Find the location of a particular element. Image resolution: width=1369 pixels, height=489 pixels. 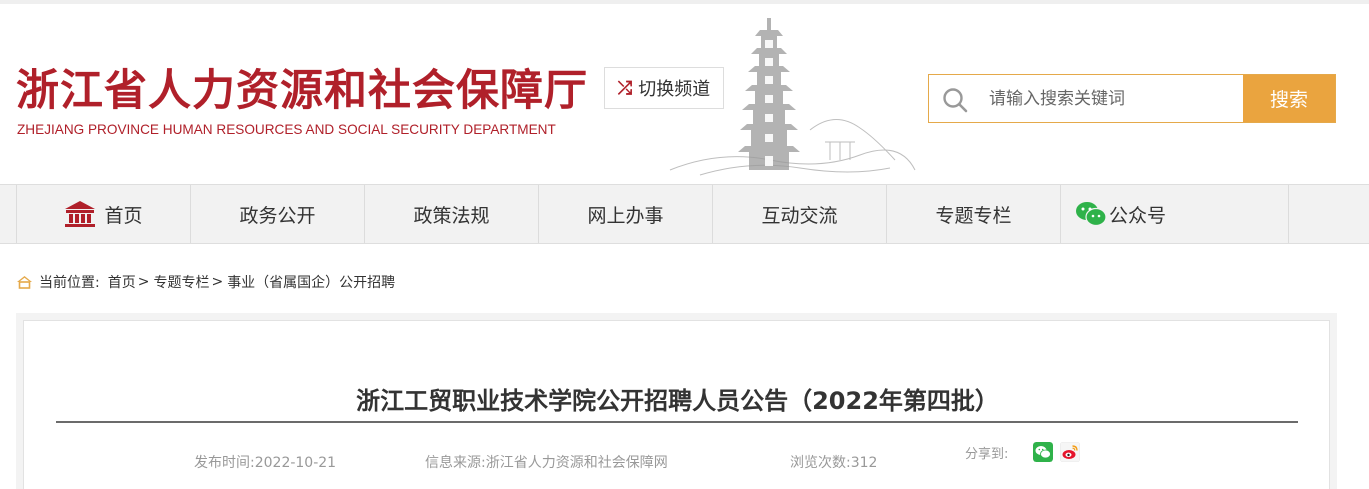

nav-label-interaction: 互动交流 is located at coordinates (799, 215).